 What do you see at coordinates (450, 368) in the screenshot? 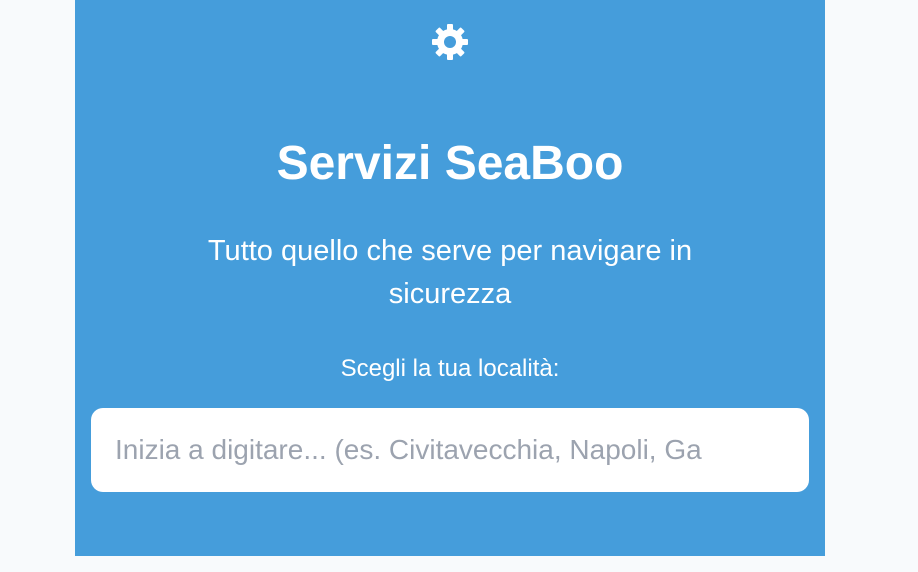
I see `location-label: Scegli la tua località:` at bounding box center [450, 368].